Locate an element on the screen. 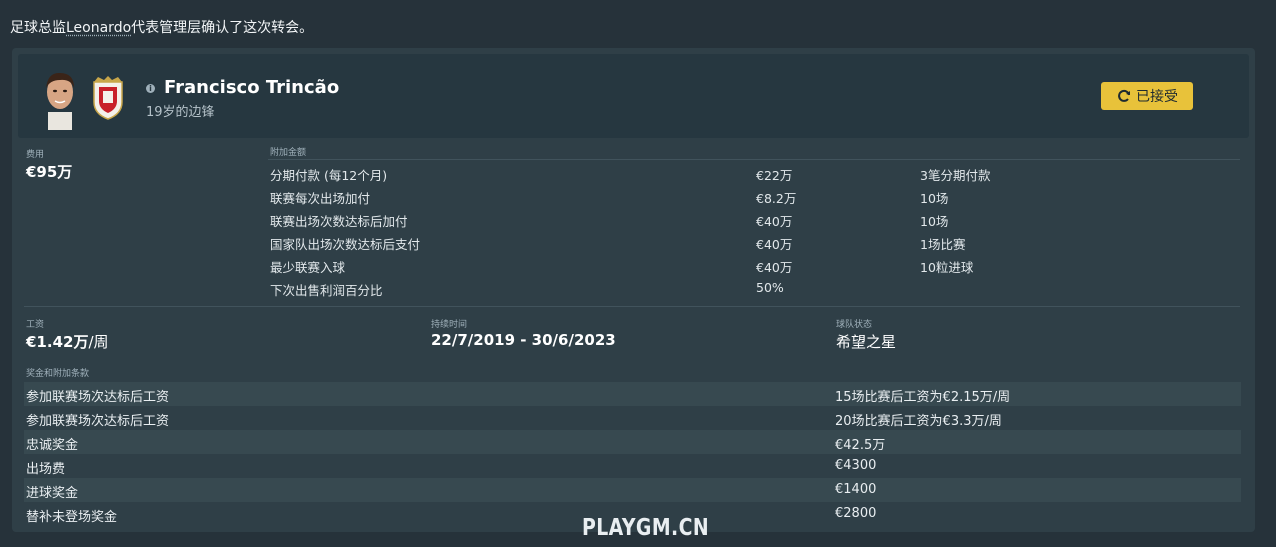 The image size is (1276, 547). bonus-value: €1400 is located at coordinates (856, 489).